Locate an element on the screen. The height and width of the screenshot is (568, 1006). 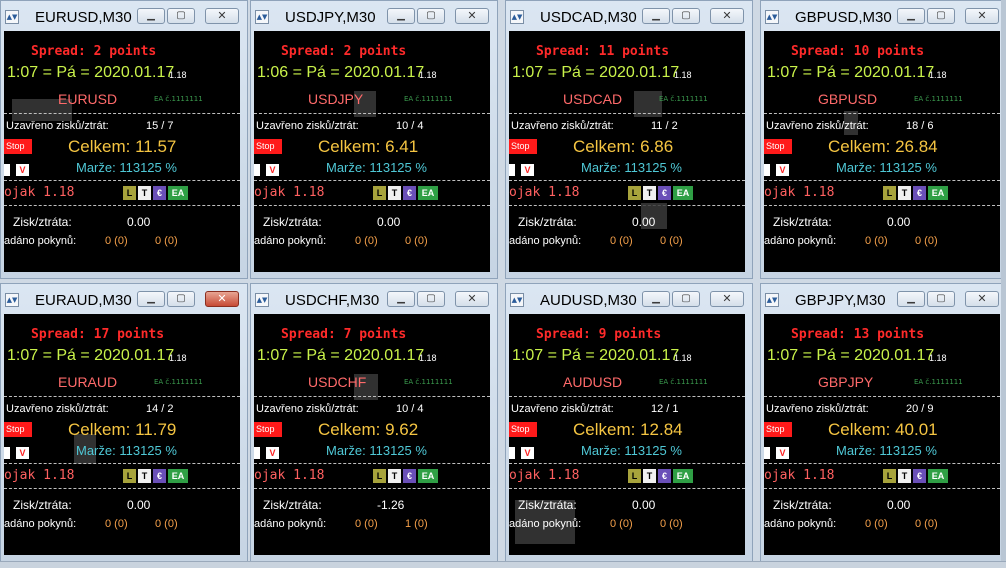
window-titlebar: ▲▼ AUDUSD,M30 ▁ ▢ ✕ is located at coordinates (629, 299).